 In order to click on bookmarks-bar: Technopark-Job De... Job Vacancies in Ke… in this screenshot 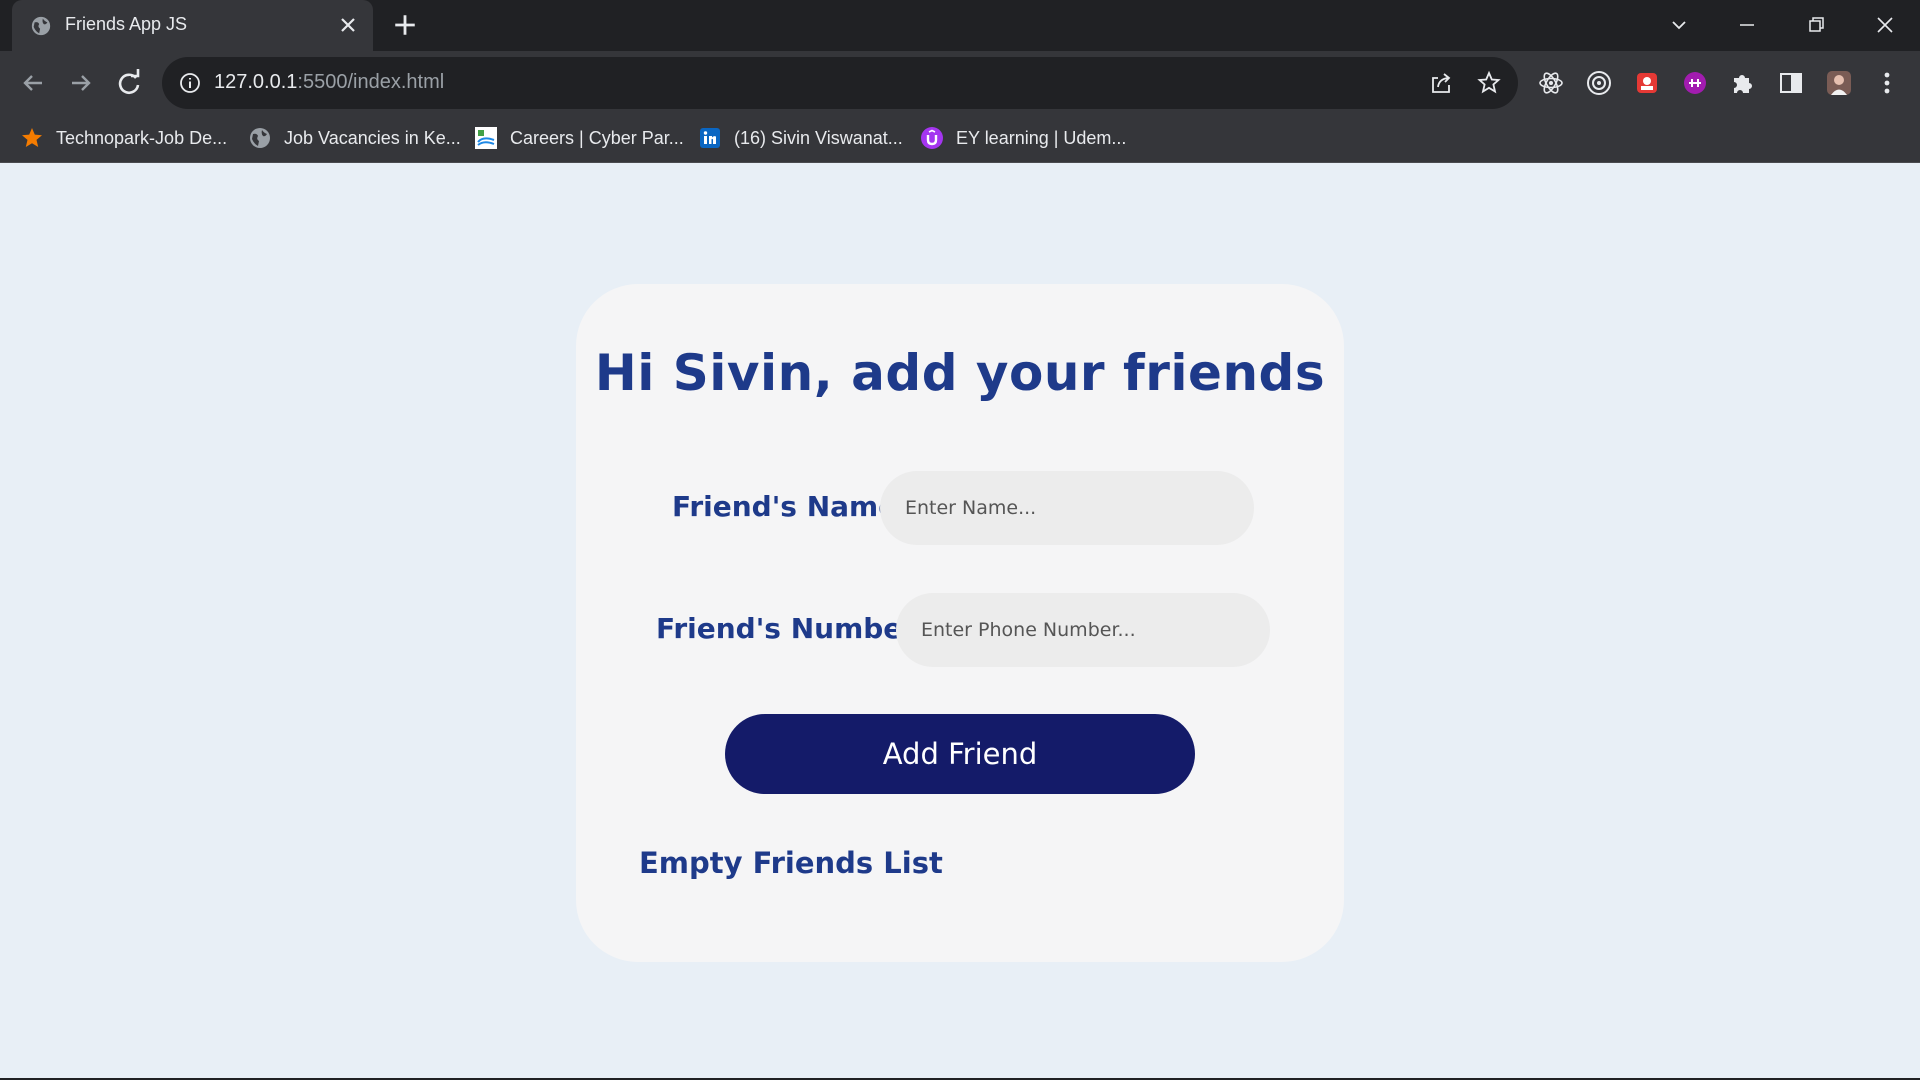, I will do `click(960, 139)`.